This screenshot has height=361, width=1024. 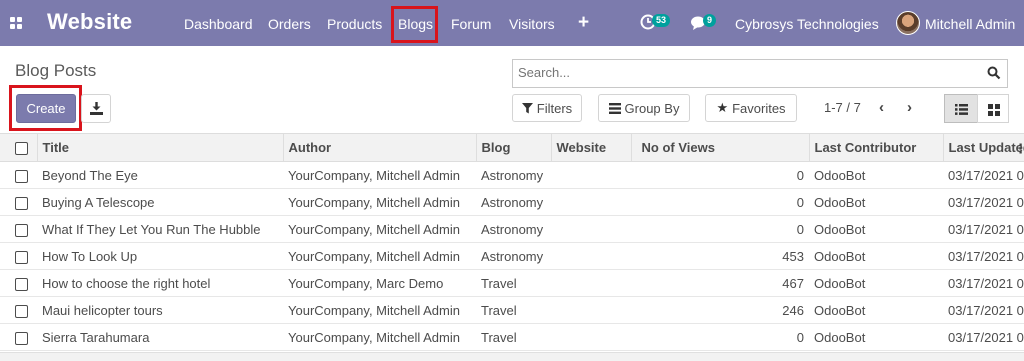 What do you see at coordinates (471, 24) in the screenshot?
I see `menu-forum: Forum` at bounding box center [471, 24].